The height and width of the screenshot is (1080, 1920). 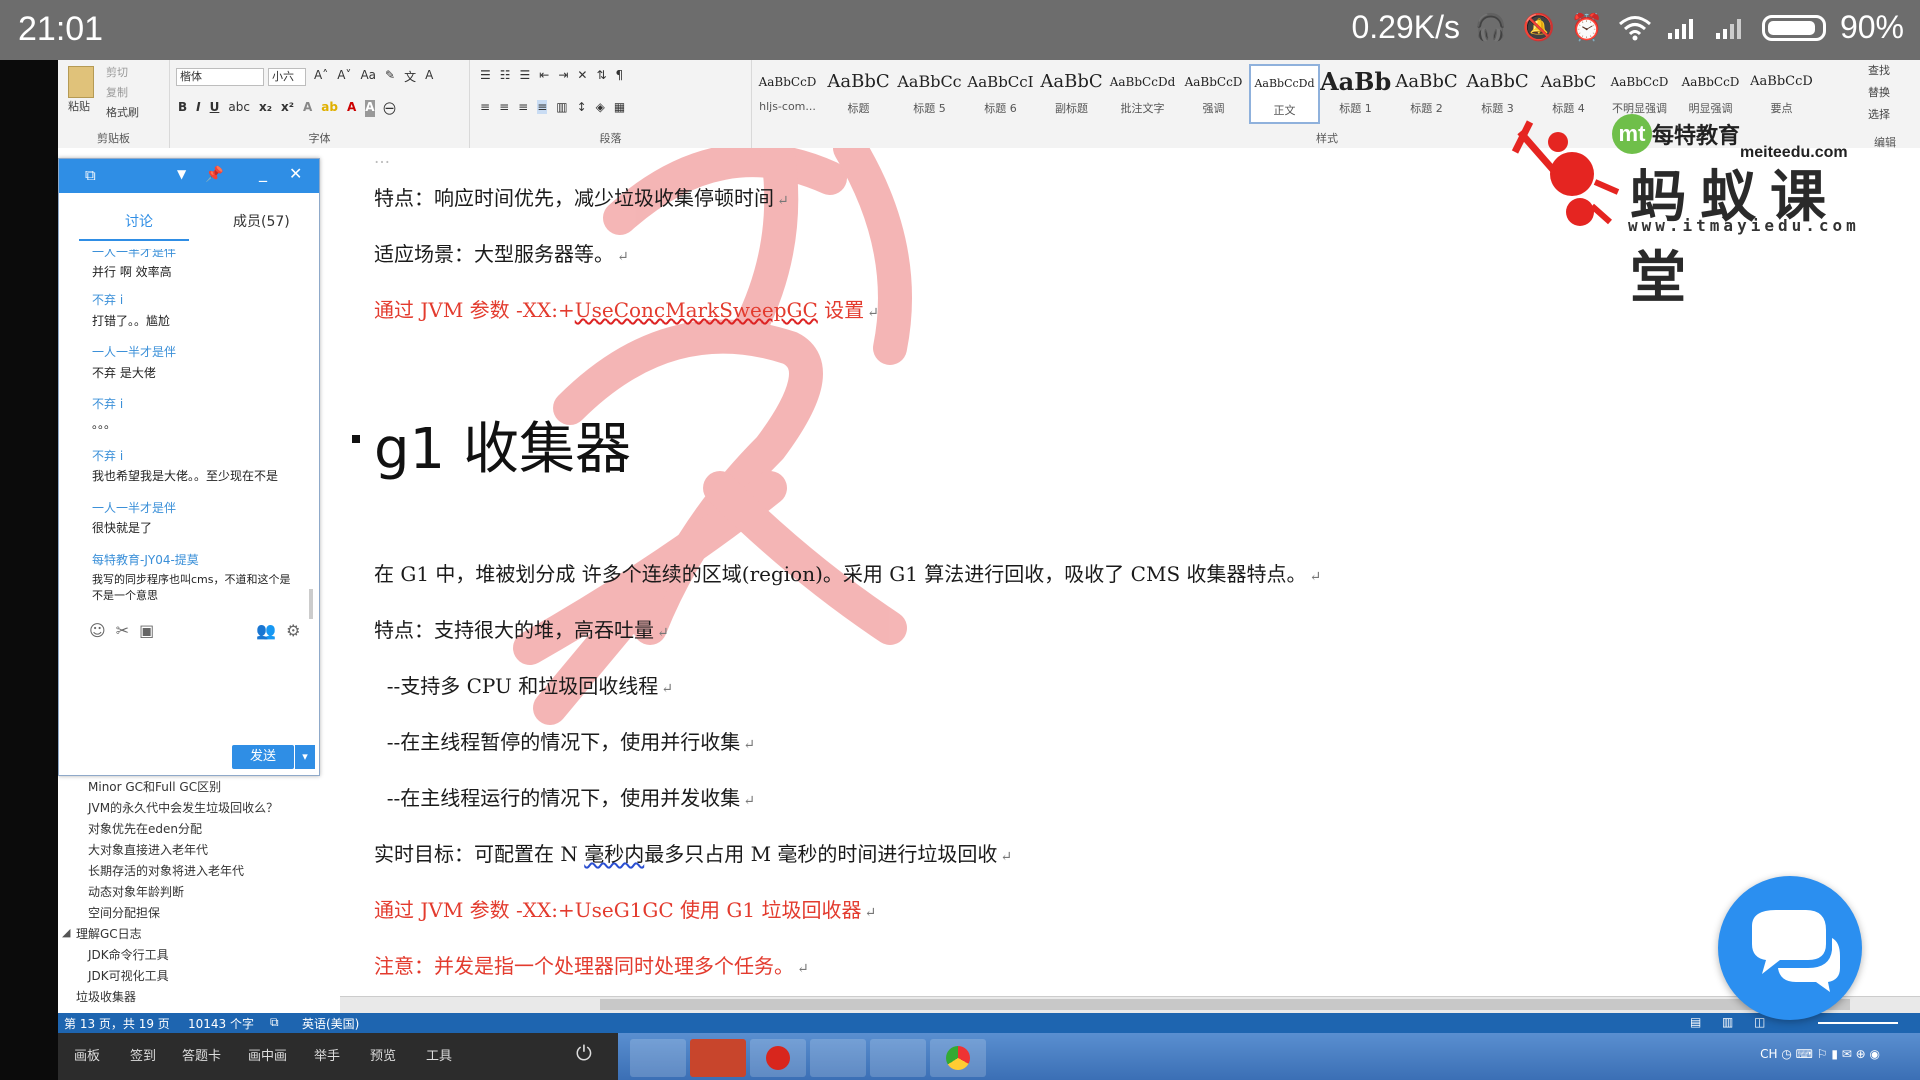 I want to click on chat-tabs: 讨论 成员(57), so click(x=189, y=226).